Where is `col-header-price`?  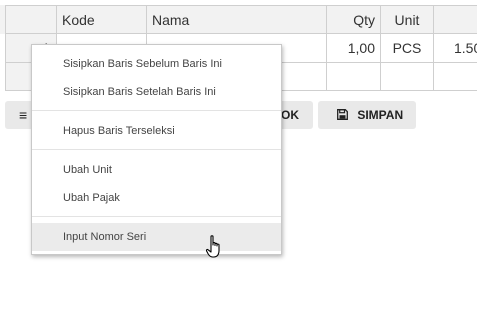
col-header-price is located at coordinates (455, 19).